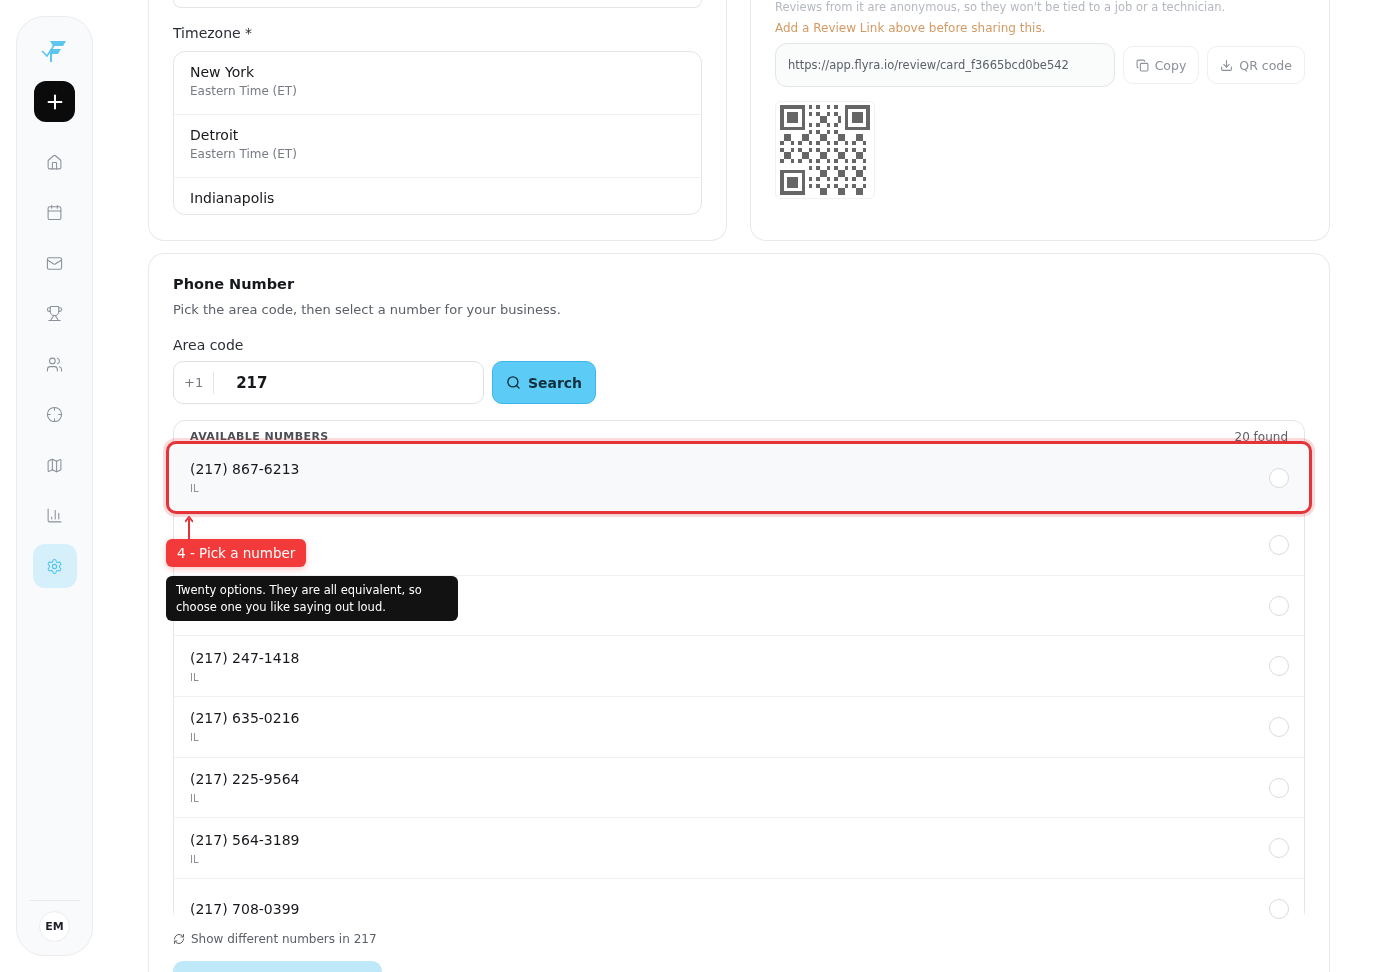 The image size is (1400, 972). What do you see at coordinates (54, 465) in the screenshot?
I see `map-icon` at bounding box center [54, 465].